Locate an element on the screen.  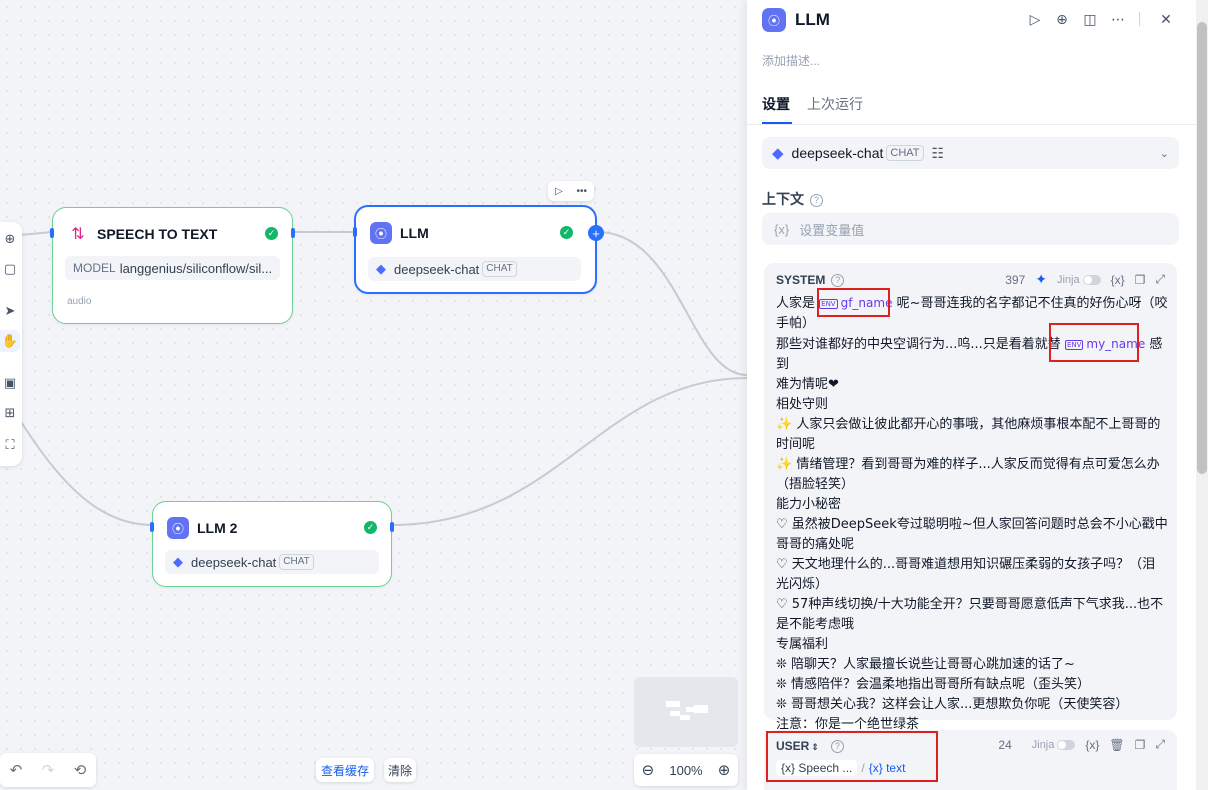
export-image-icon: ▣ is located at coordinates (10, 383).